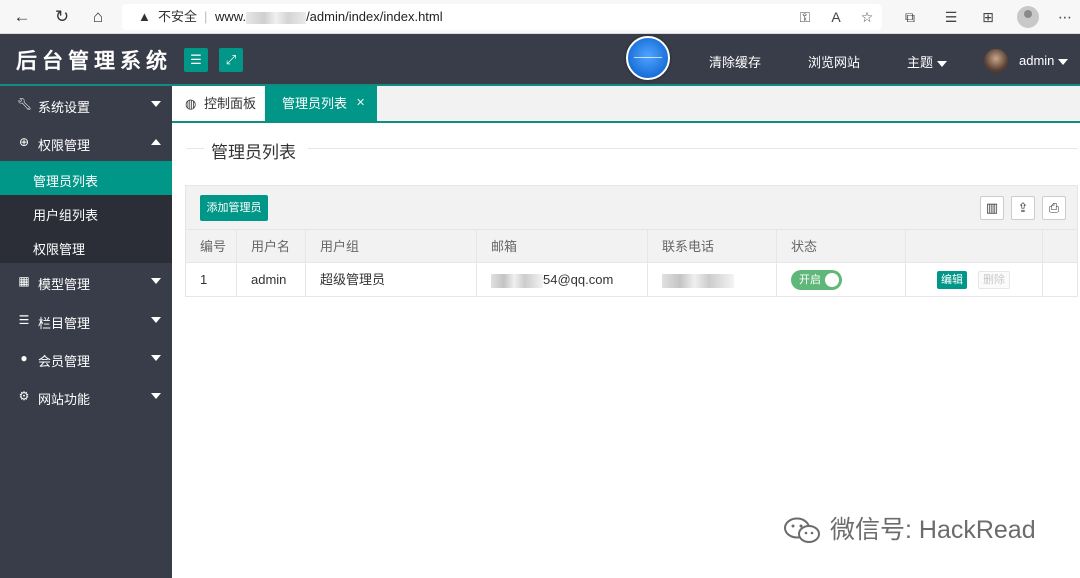 The width and height of the screenshot is (1080, 578). Describe the element at coordinates (271, 246) in the screenshot. I see `column-header-username: 用户名` at that location.